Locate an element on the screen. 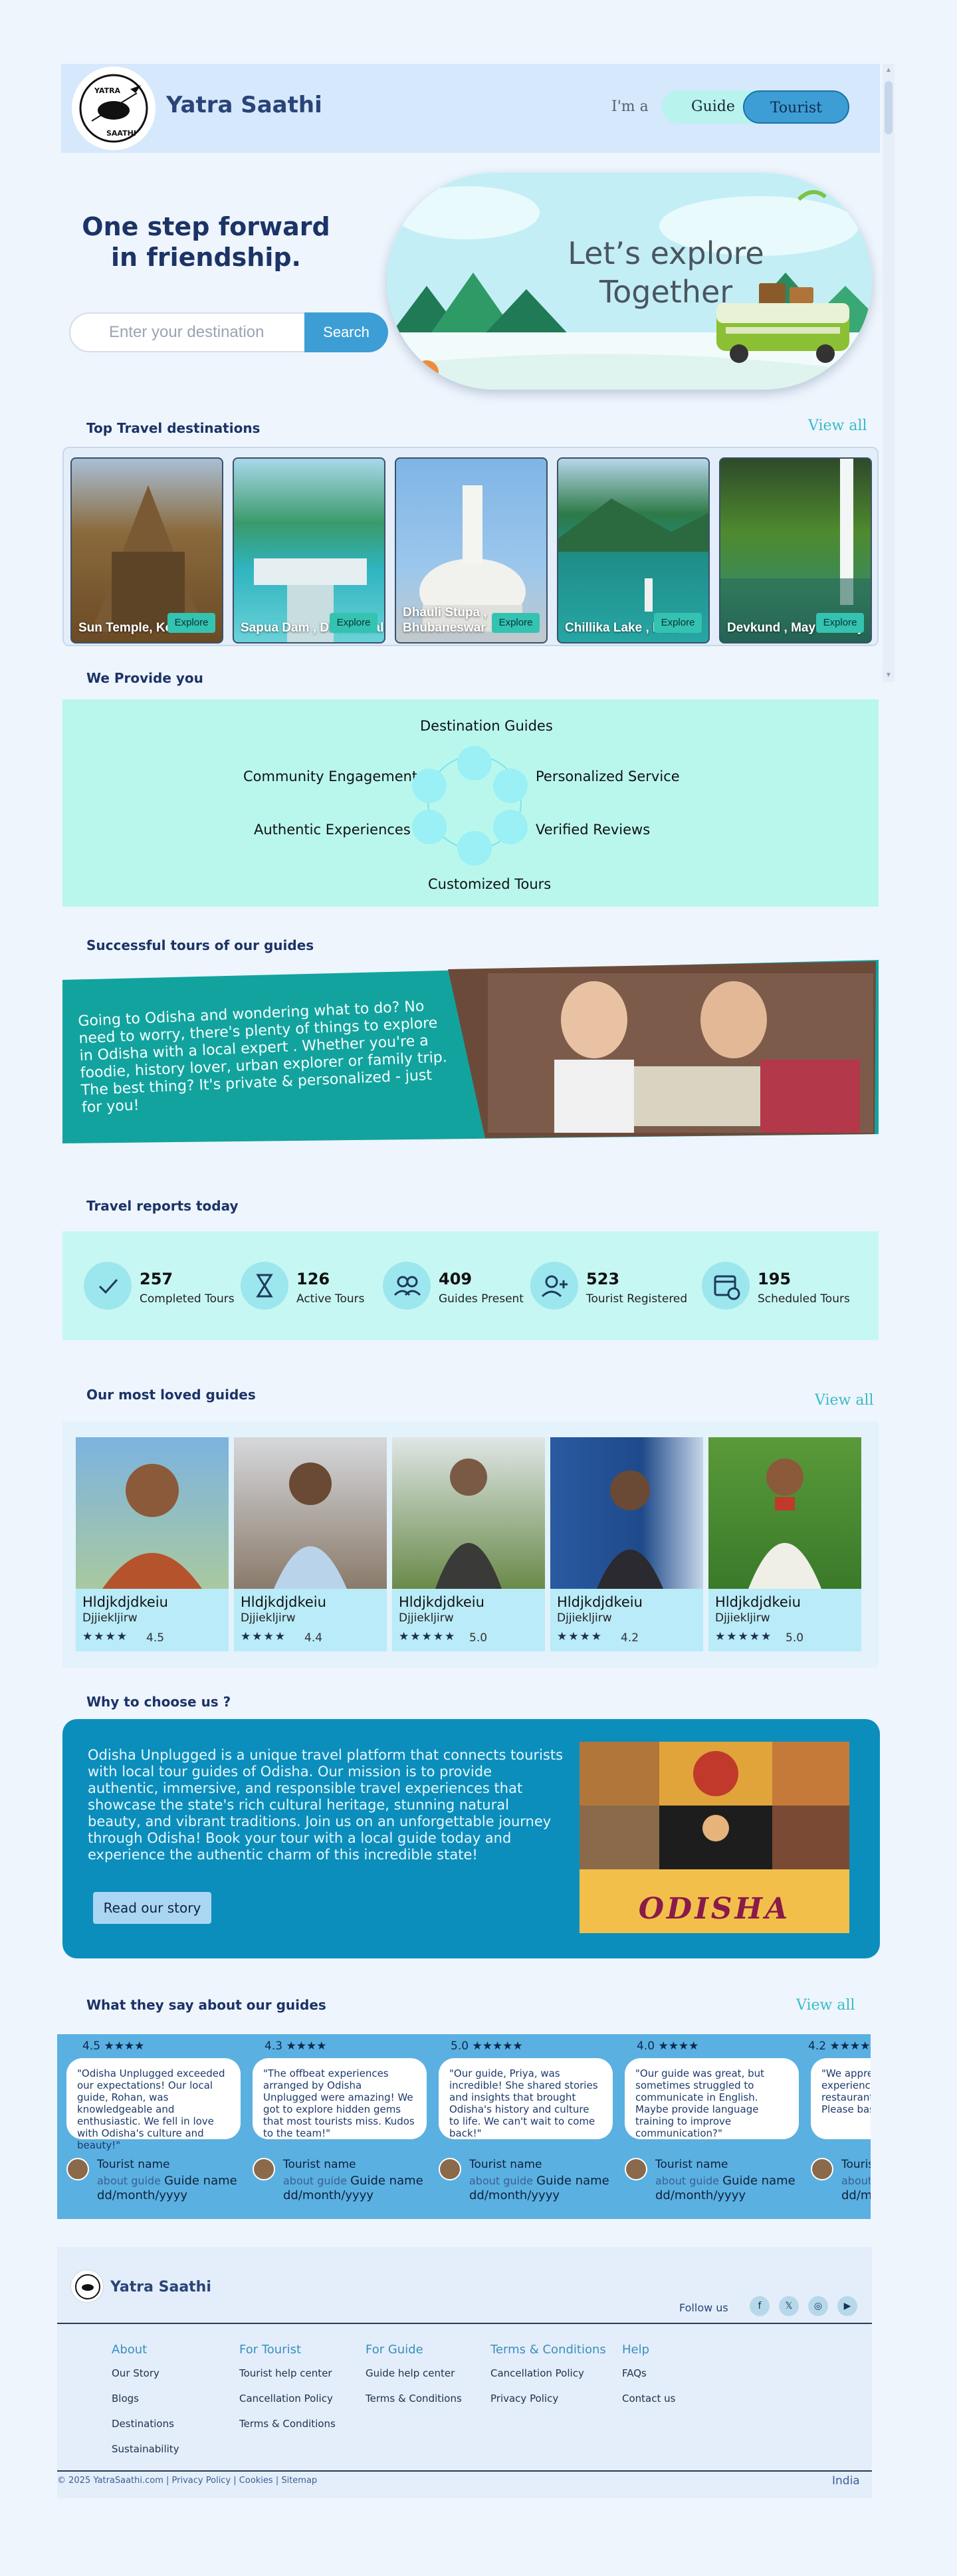  testimonial-rating: 5.0 is located at coordinates (460, 2046).